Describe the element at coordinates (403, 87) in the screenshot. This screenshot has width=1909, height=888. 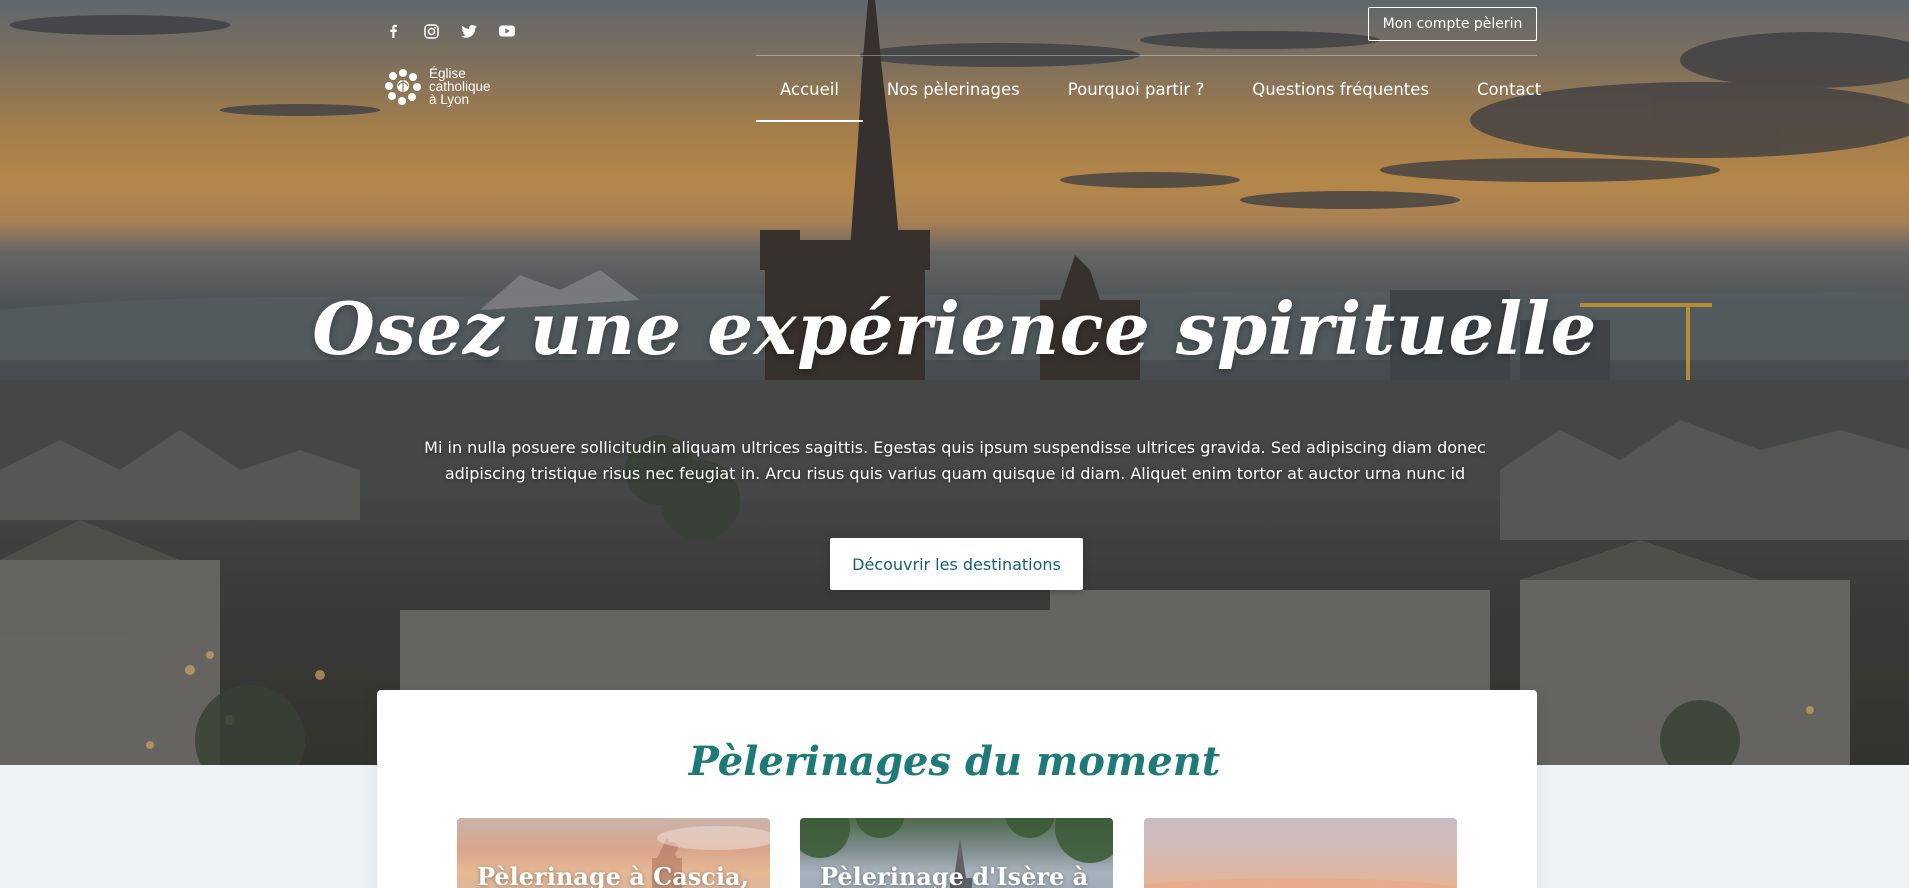
I see `logo-mark-icon` at that location.